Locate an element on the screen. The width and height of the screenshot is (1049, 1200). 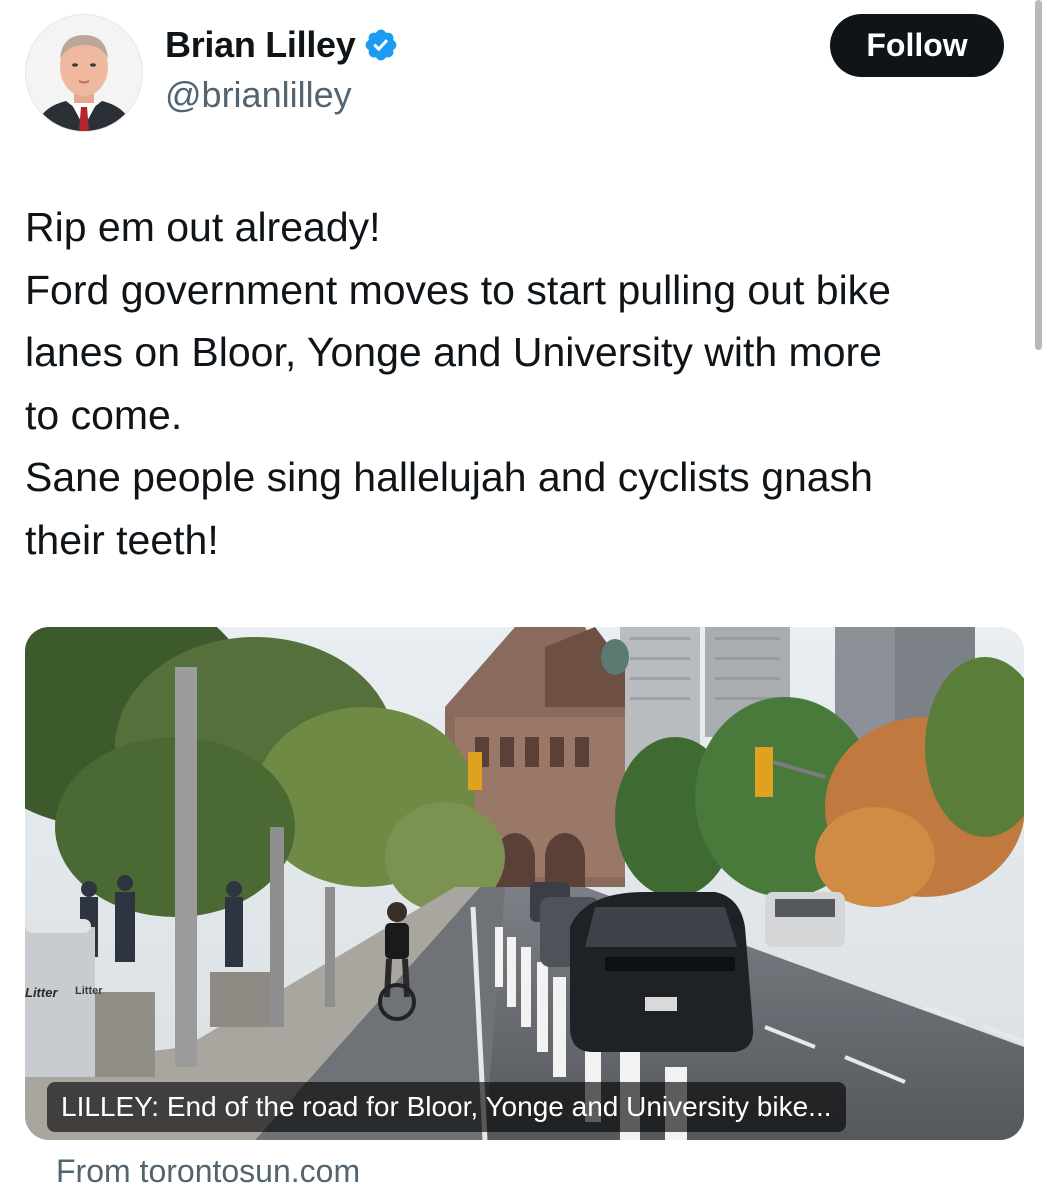
verified-badge-icon is located at coordinates (381, 45).